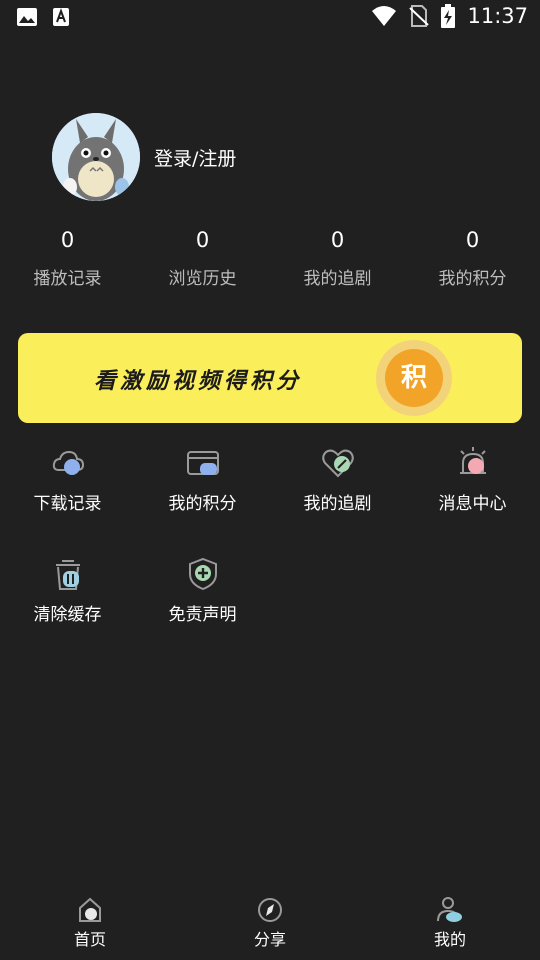 This screenshot has width=540, height=960. I want to click on menu-clear-cache: 清除缓存, so click(67, 610).